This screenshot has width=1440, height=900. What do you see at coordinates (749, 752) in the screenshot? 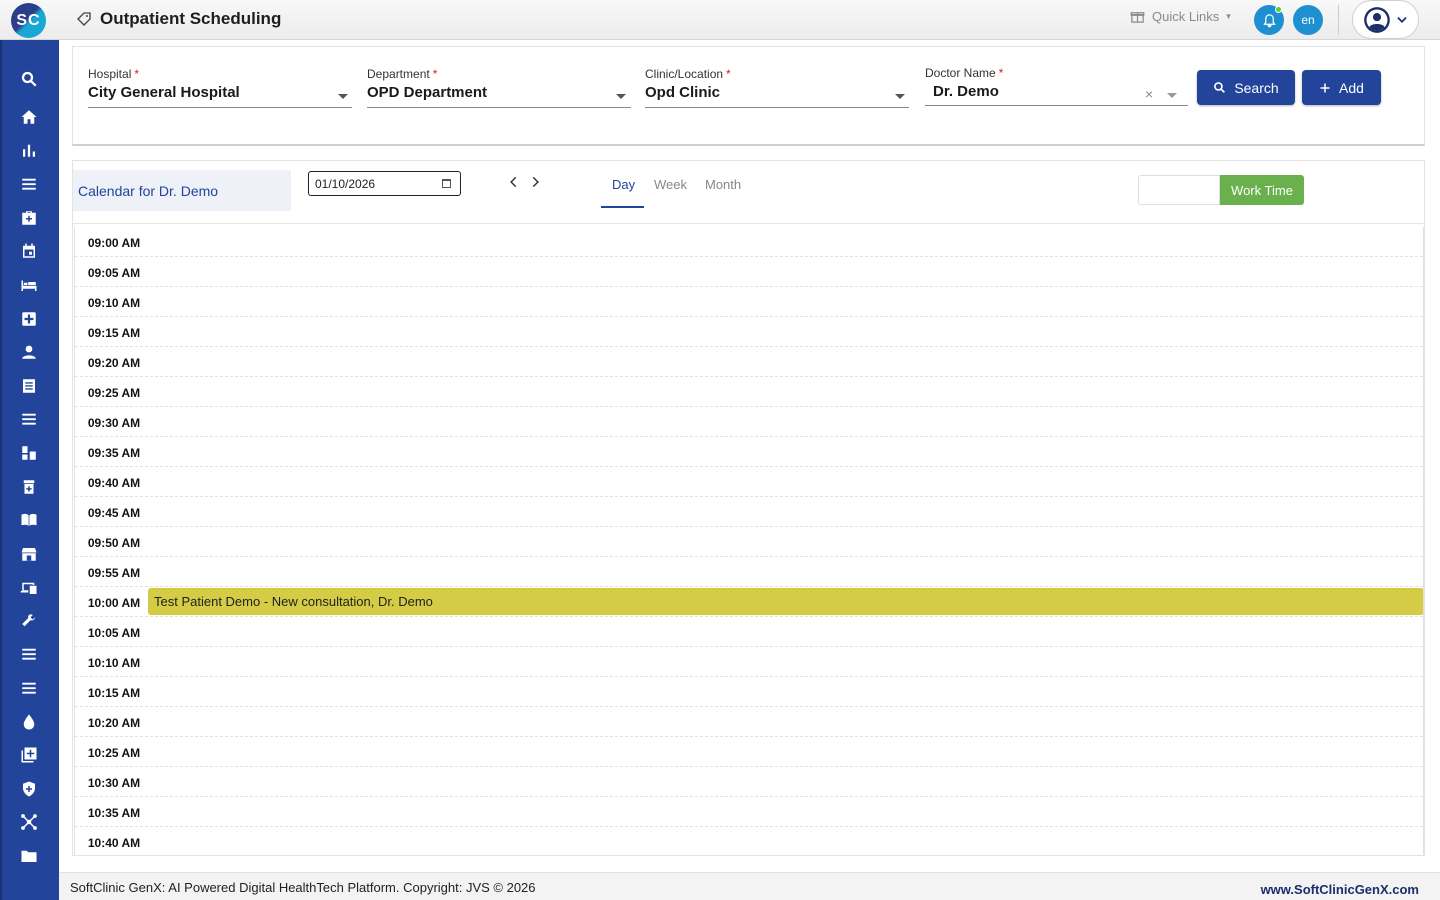
I see `time-slot-row: 10:25 AM` at bounding box center [749, 752].